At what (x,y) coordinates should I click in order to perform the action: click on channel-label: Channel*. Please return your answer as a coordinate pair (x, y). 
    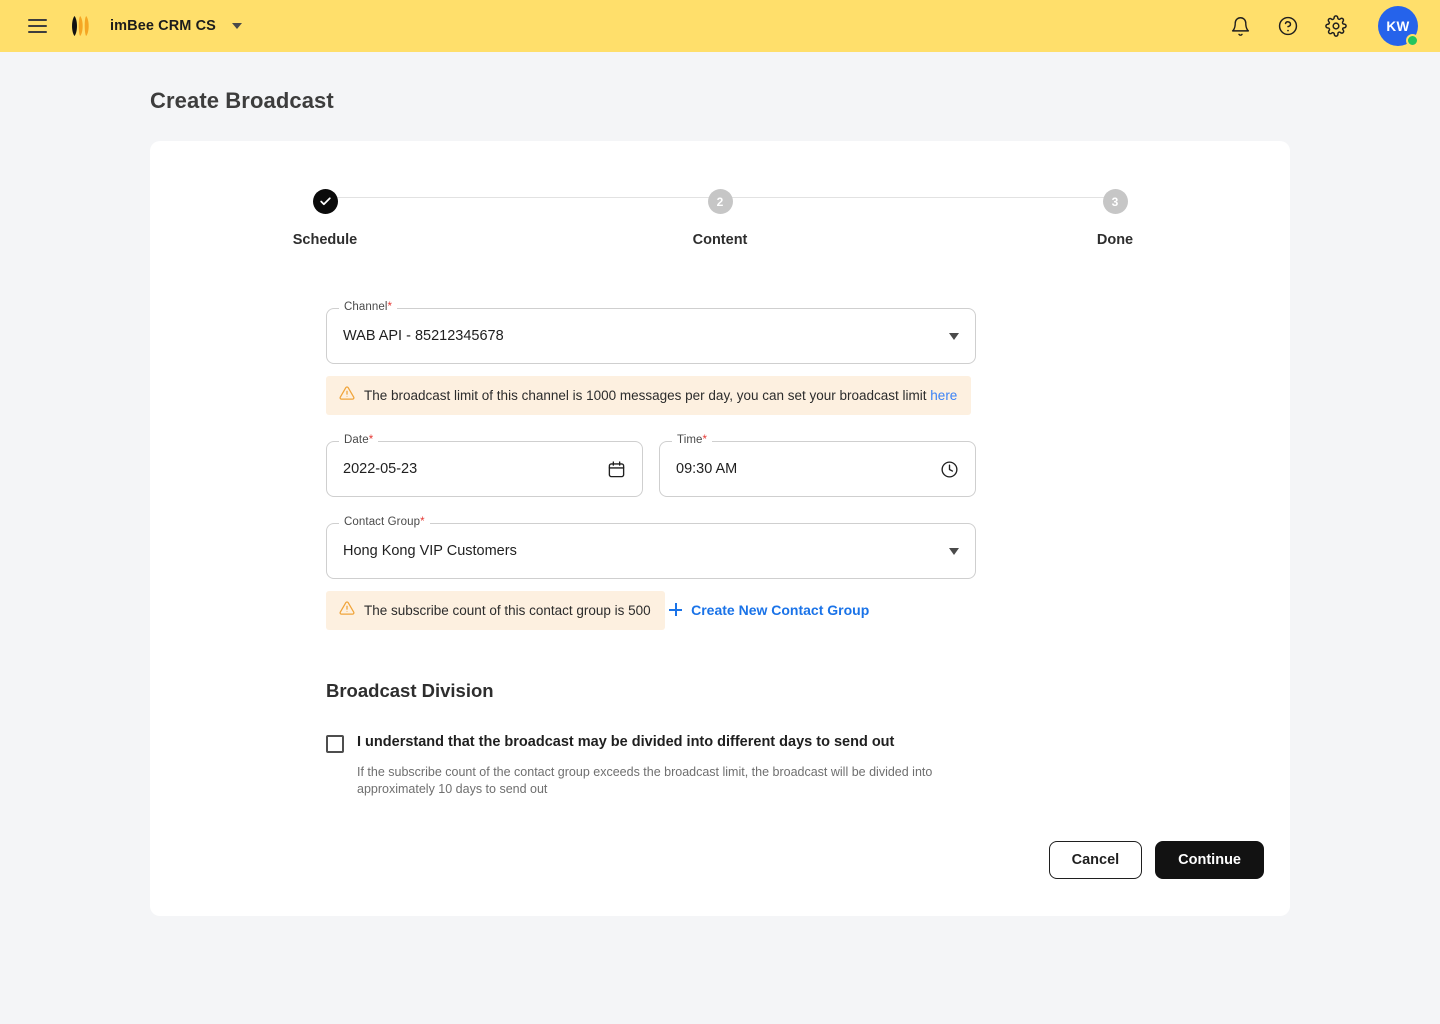
    Looking at the image, I should click on (368, 307).